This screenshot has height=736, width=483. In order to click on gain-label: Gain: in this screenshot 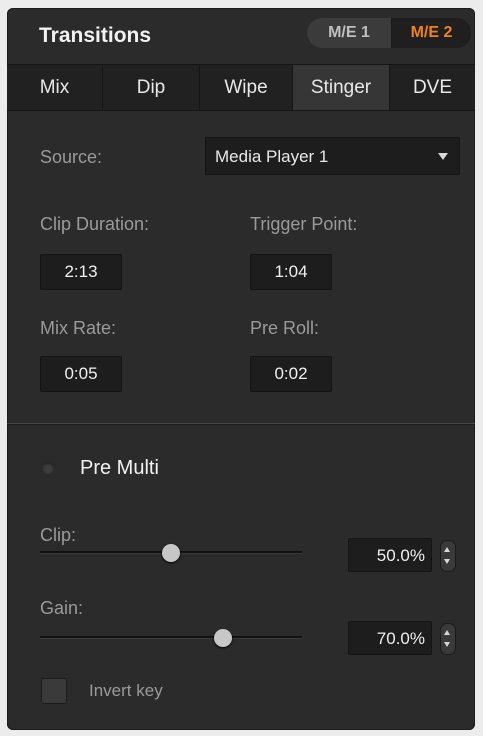, I will do `click(62, 608)`.